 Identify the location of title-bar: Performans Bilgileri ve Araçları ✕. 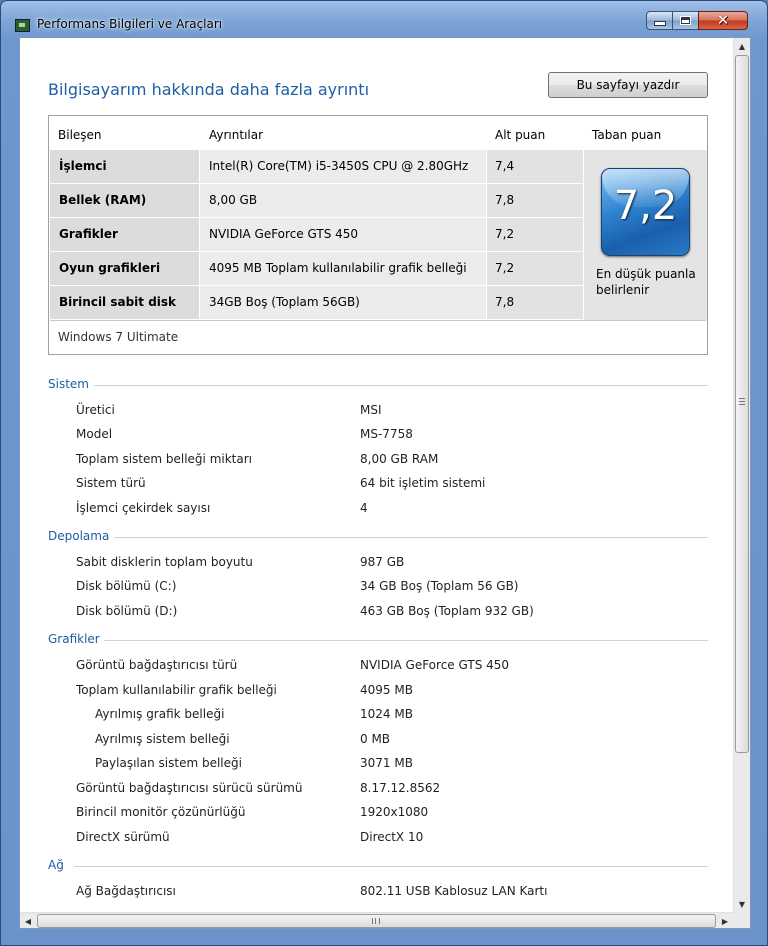
(384, 18).